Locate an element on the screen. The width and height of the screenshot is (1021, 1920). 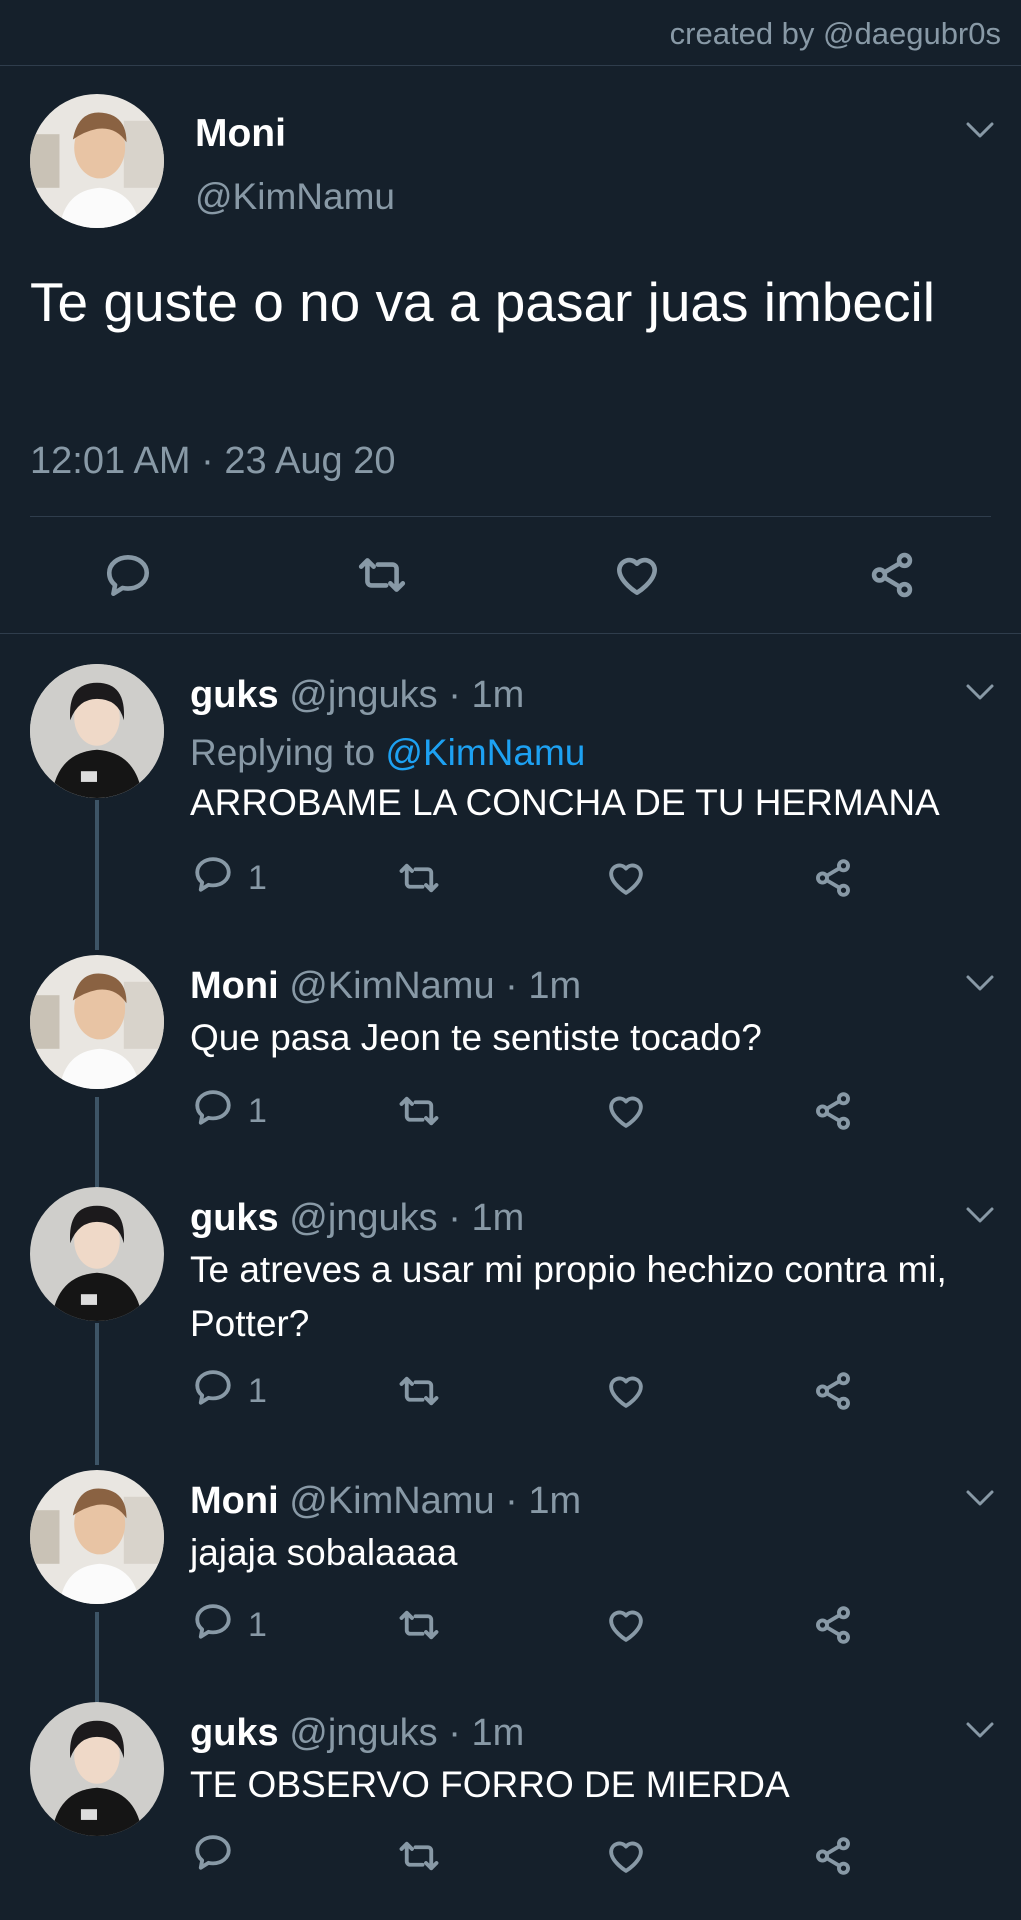
replying-to-mention: @KimNamu is located at coordinates (485, 752).